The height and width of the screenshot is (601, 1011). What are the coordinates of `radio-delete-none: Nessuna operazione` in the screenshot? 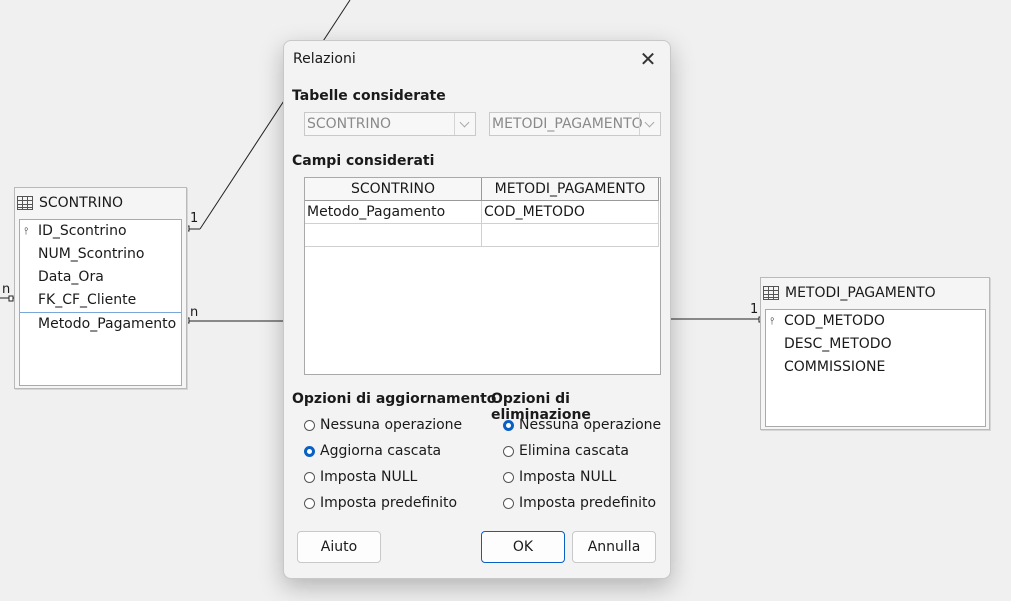 It's located at (582, 425).